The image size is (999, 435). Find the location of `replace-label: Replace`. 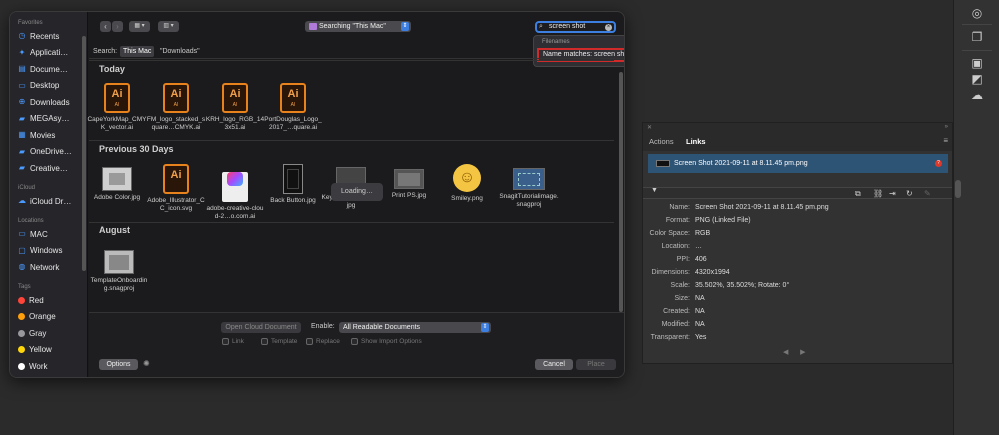

replace-label: Replace is located at coordinates (328, 341).